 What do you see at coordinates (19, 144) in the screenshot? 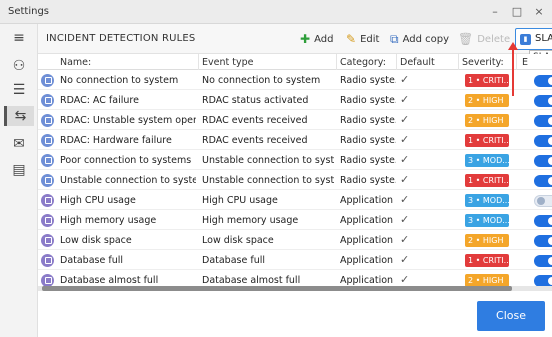
I see `mail-icon: ✉` at bounding box center [19, 144].